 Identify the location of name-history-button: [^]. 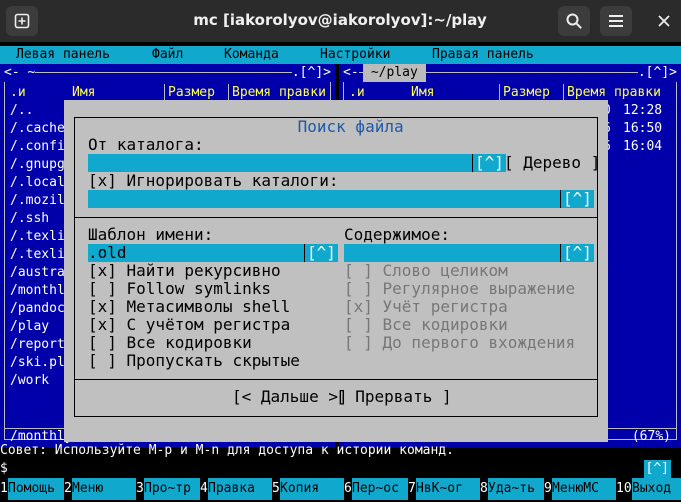
(321, 253).